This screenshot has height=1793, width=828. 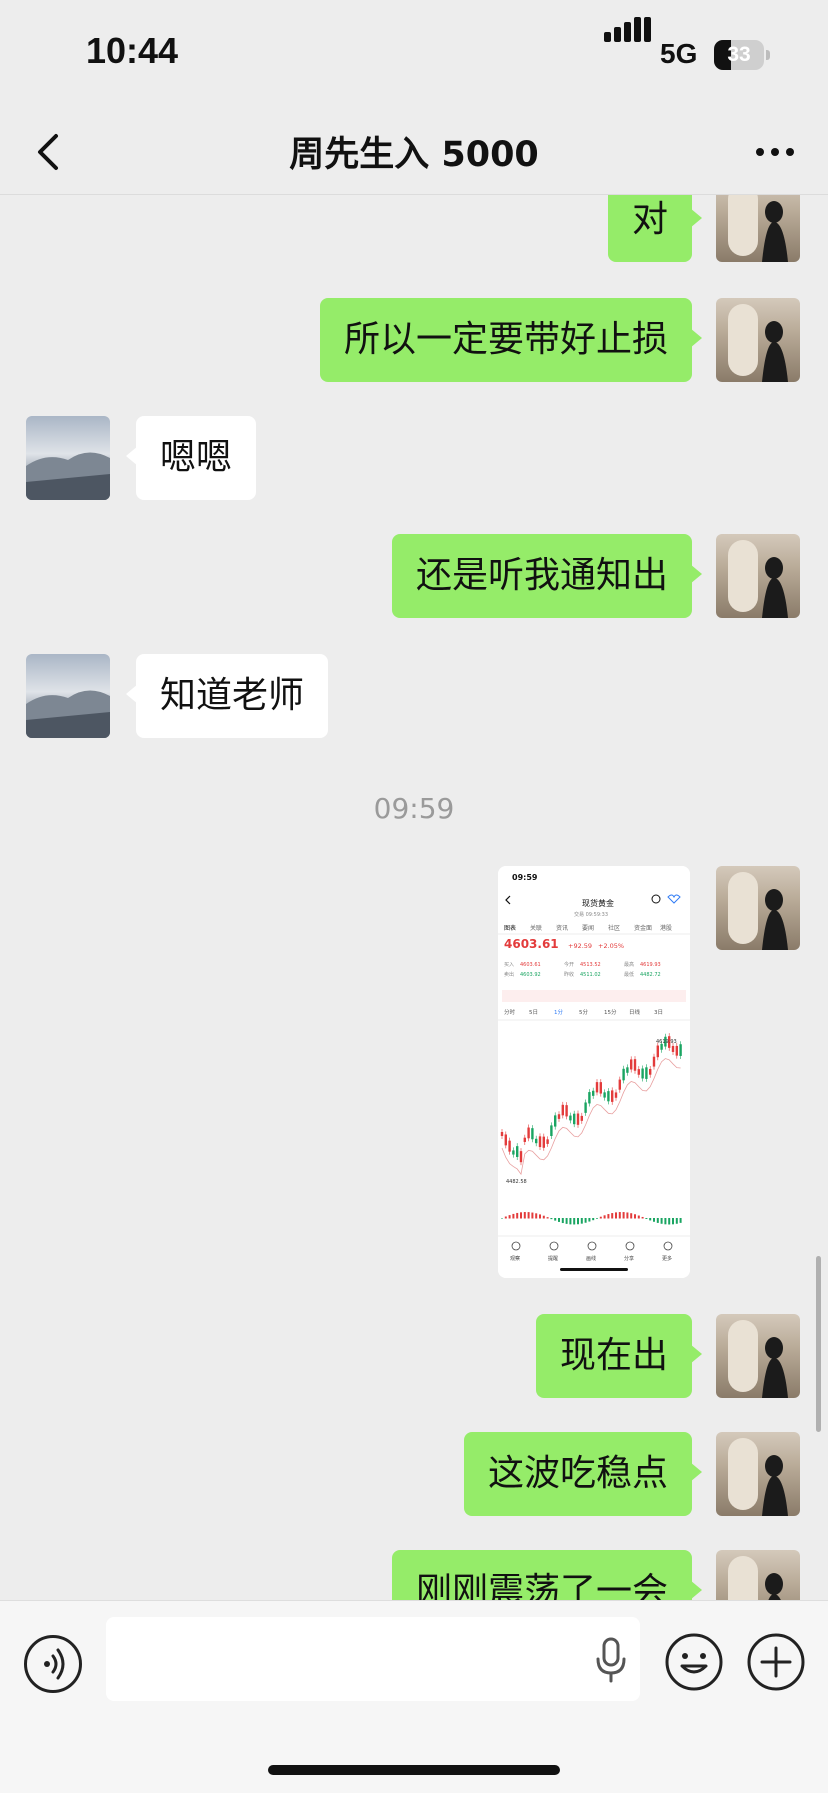 What do you see at coordinates (666, 1042) in the screenshot?
I see `shot-high-label: 4619.93` at bounding box center [666, 1042].